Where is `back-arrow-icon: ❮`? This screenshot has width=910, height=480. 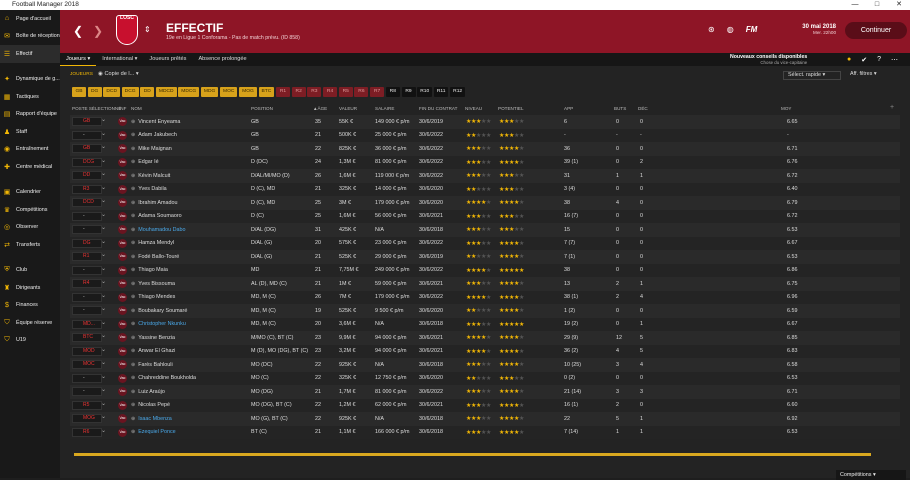
back-arrow-icon: ❮ is located at coordinates (78, 31).